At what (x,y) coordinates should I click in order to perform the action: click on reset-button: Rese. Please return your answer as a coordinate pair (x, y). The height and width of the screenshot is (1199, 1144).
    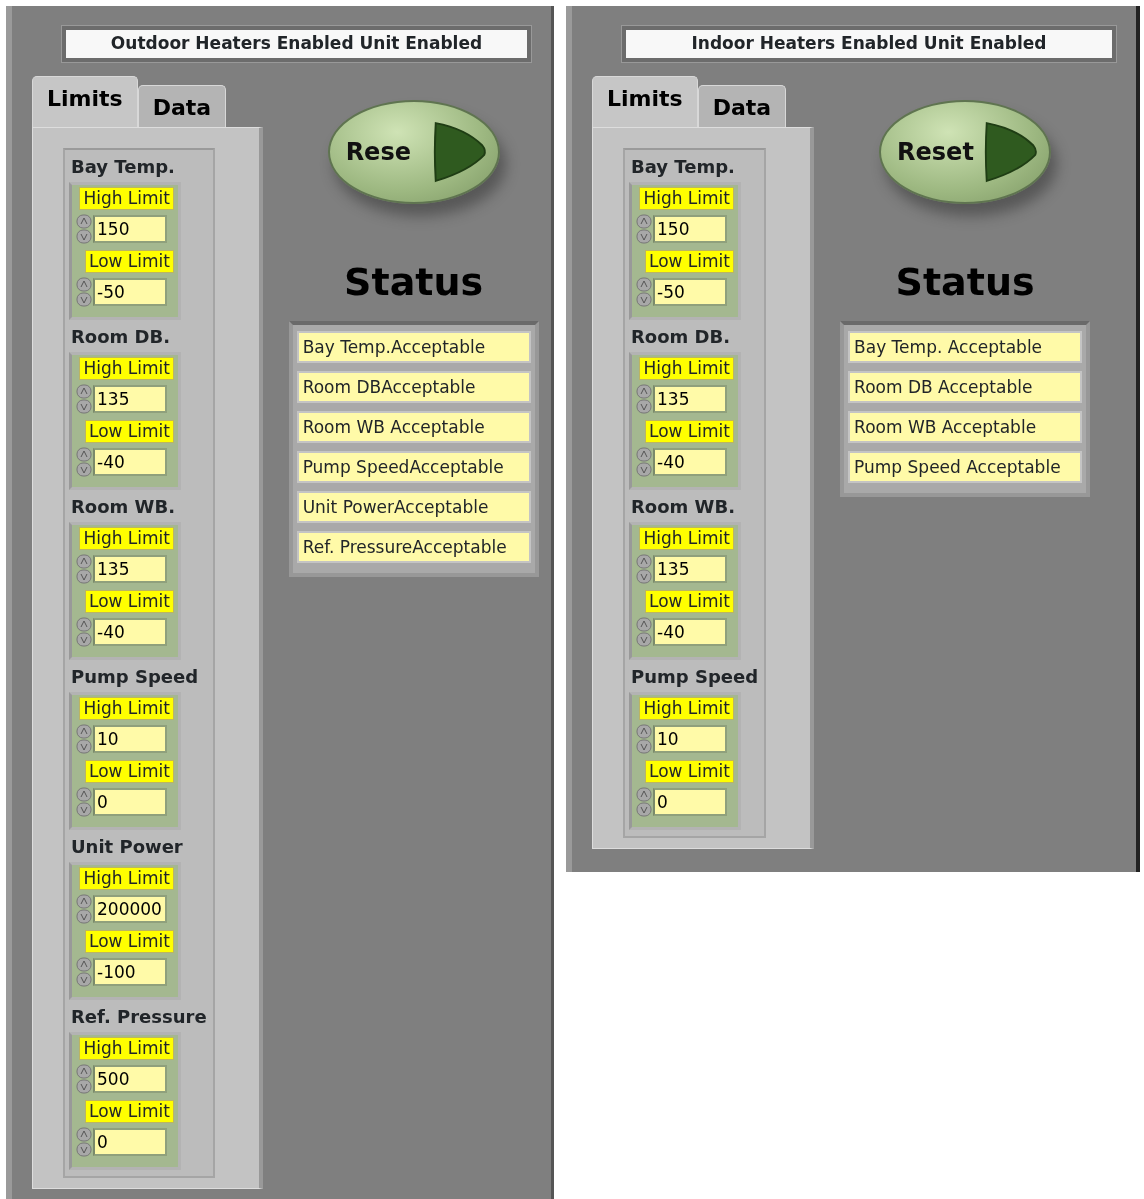
    Looking at the image, I should click on (413, 151).